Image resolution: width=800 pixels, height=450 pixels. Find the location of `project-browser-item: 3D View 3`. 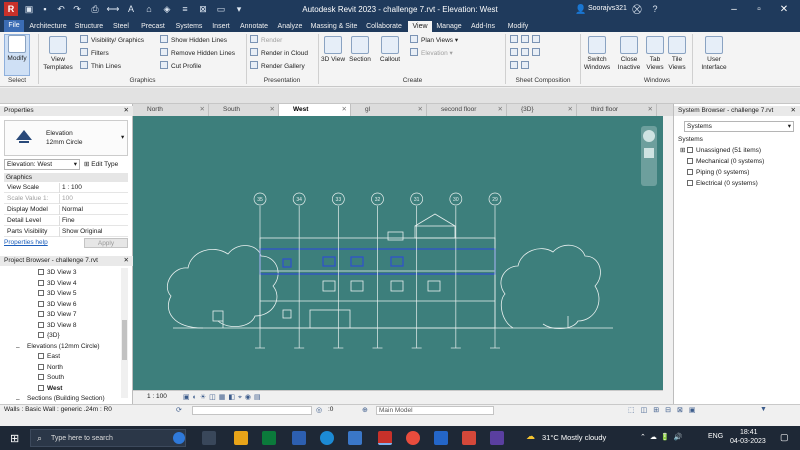

project-browser-item: 3D View 3 is located at coordinates (57, 273).